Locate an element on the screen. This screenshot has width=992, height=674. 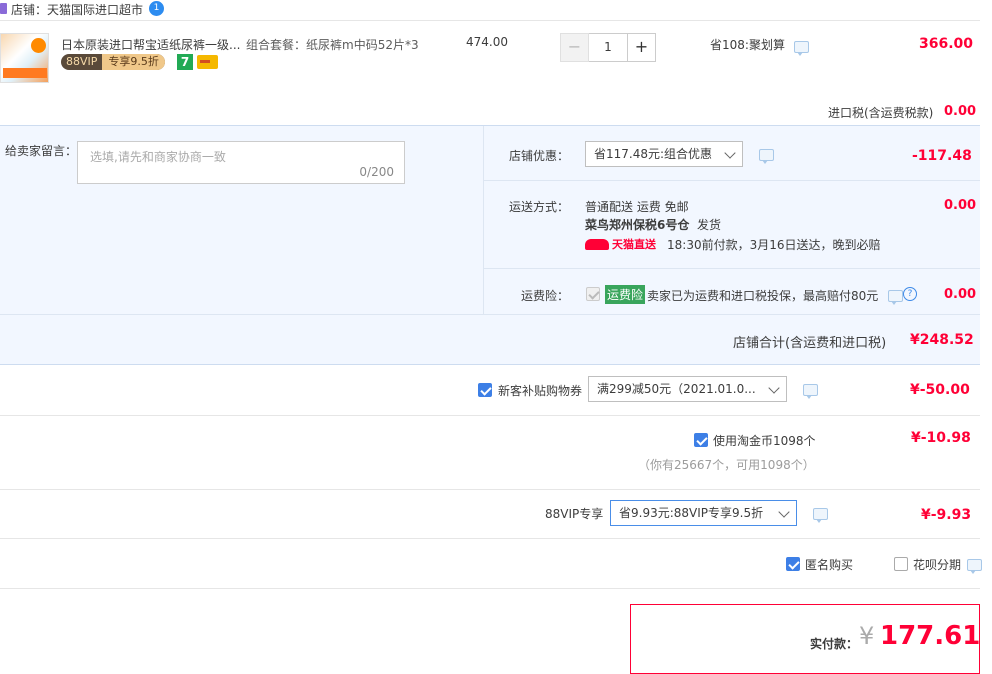
vip-tag: 88VIP 专享9.5折 is located at coordinates (113, 62).